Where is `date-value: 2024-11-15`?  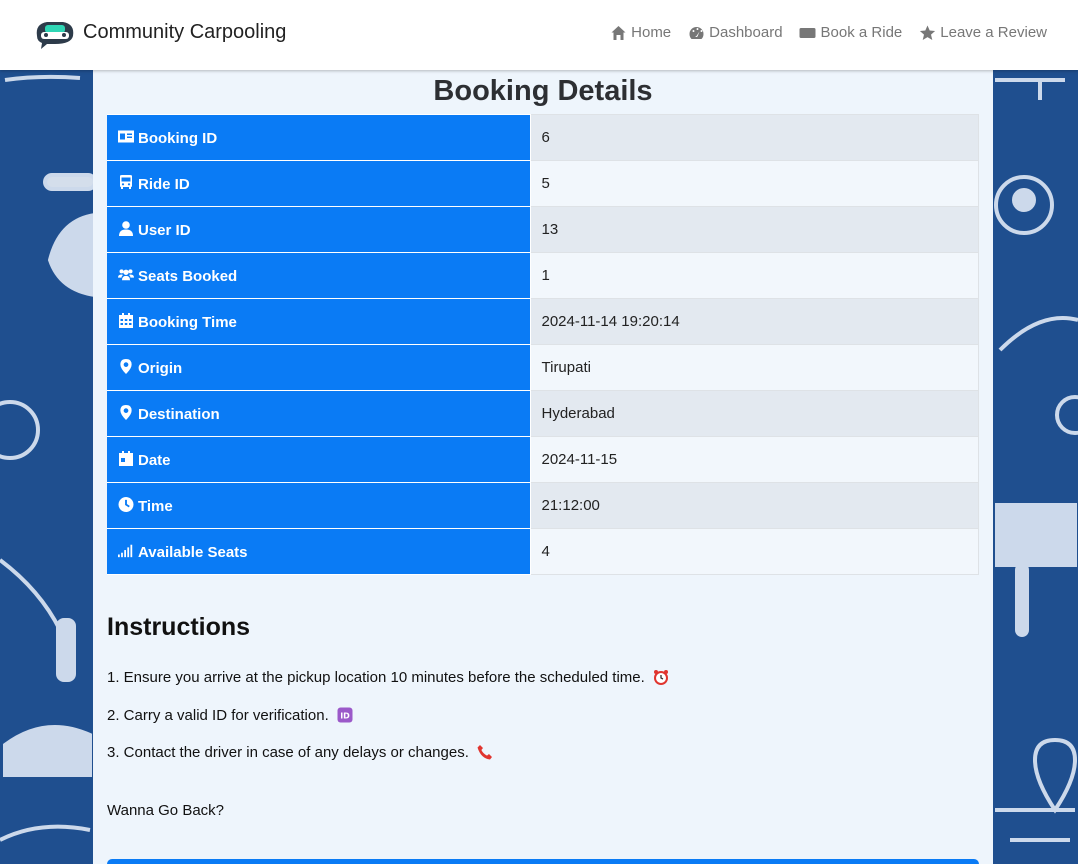
date-value: 2024-11-15 is located at coordinates (754, 459).